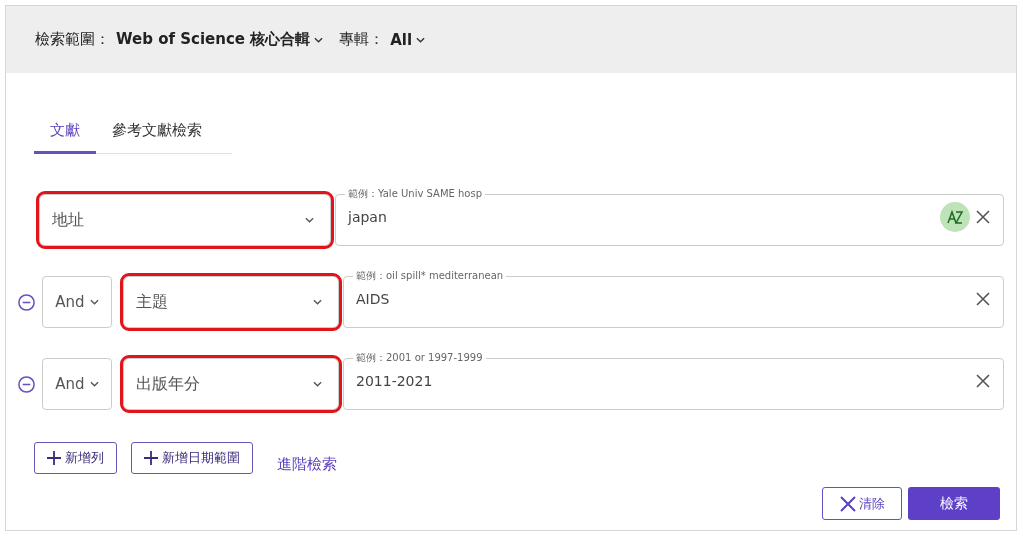  Describe the element at coordinates (847, 503) in the screenshot. I see `close-icon` at that location.